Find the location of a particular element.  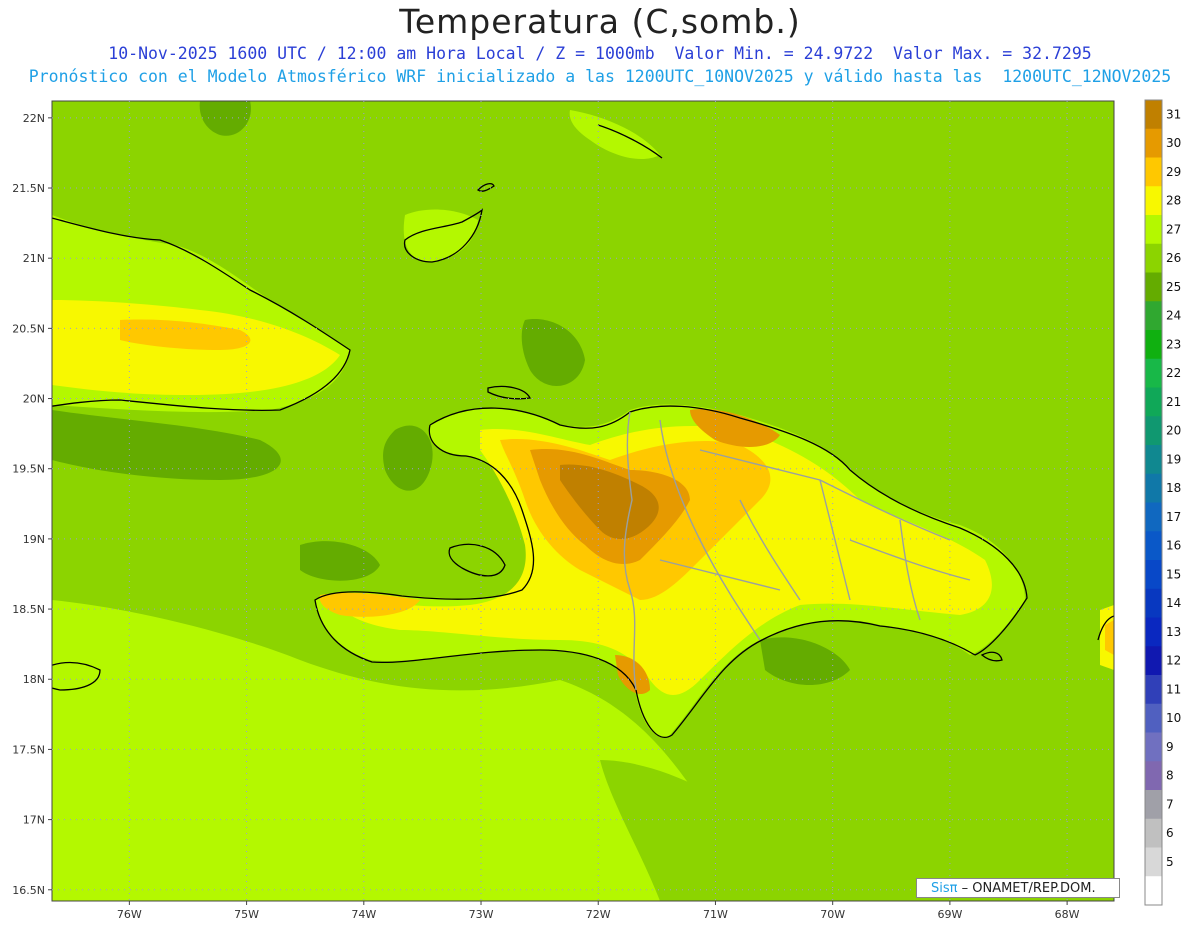

lat-tick-label: 19N is located at coordinates (34, 539).